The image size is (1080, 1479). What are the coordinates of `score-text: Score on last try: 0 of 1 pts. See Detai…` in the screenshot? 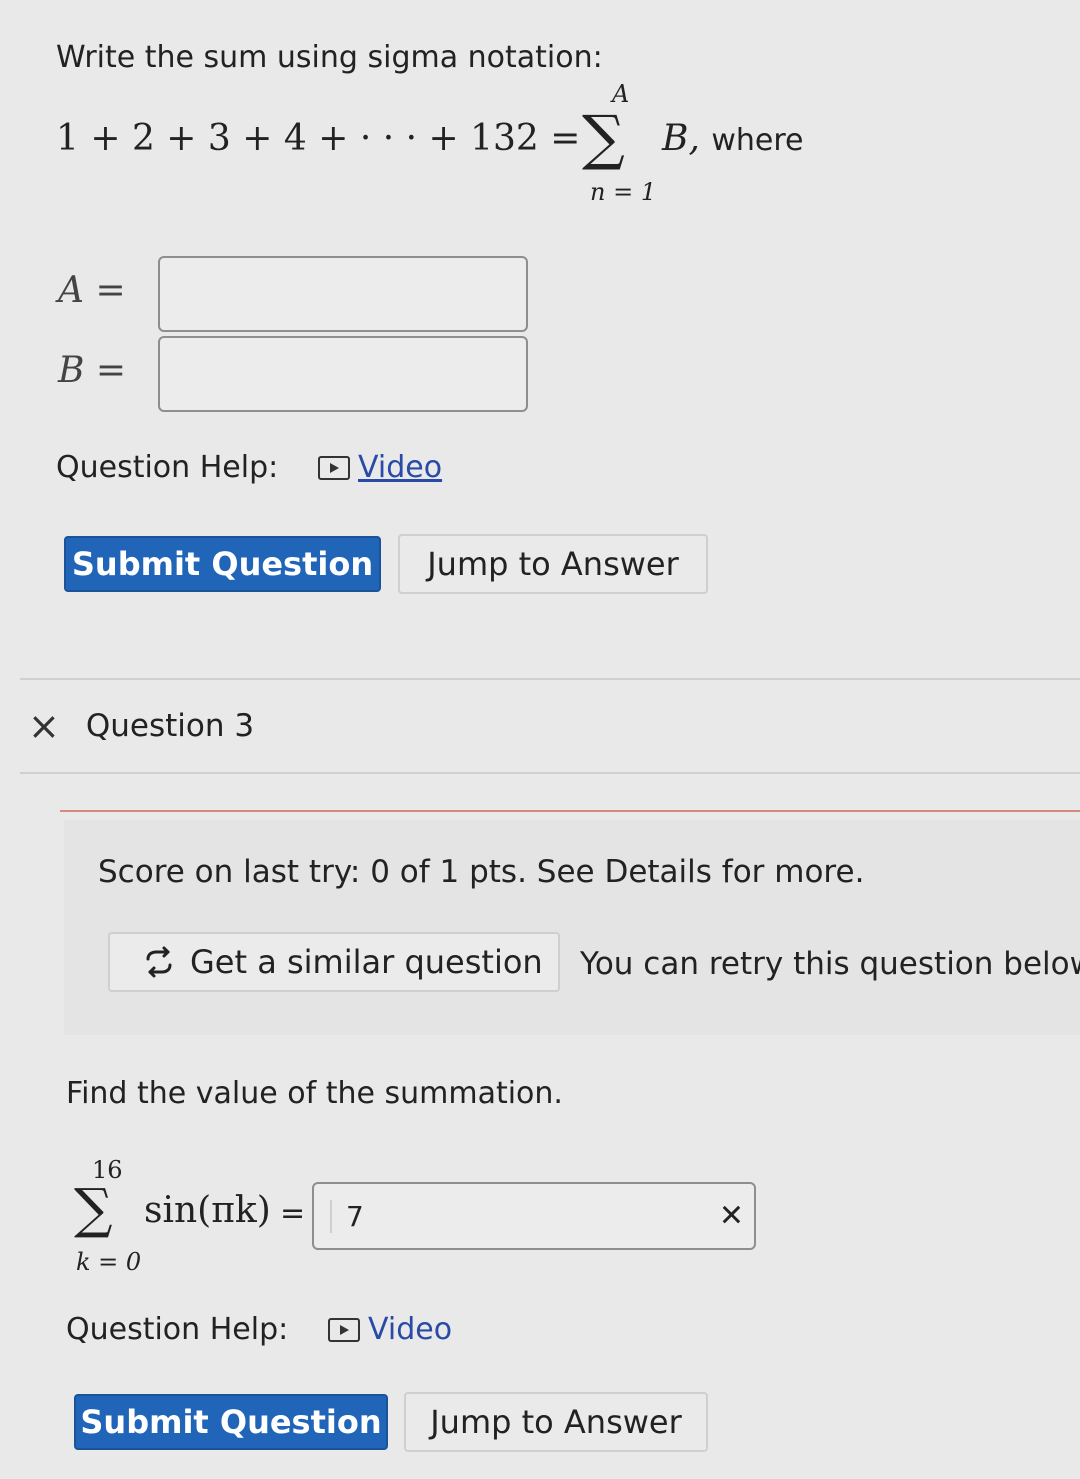 It's located at (481, 872).